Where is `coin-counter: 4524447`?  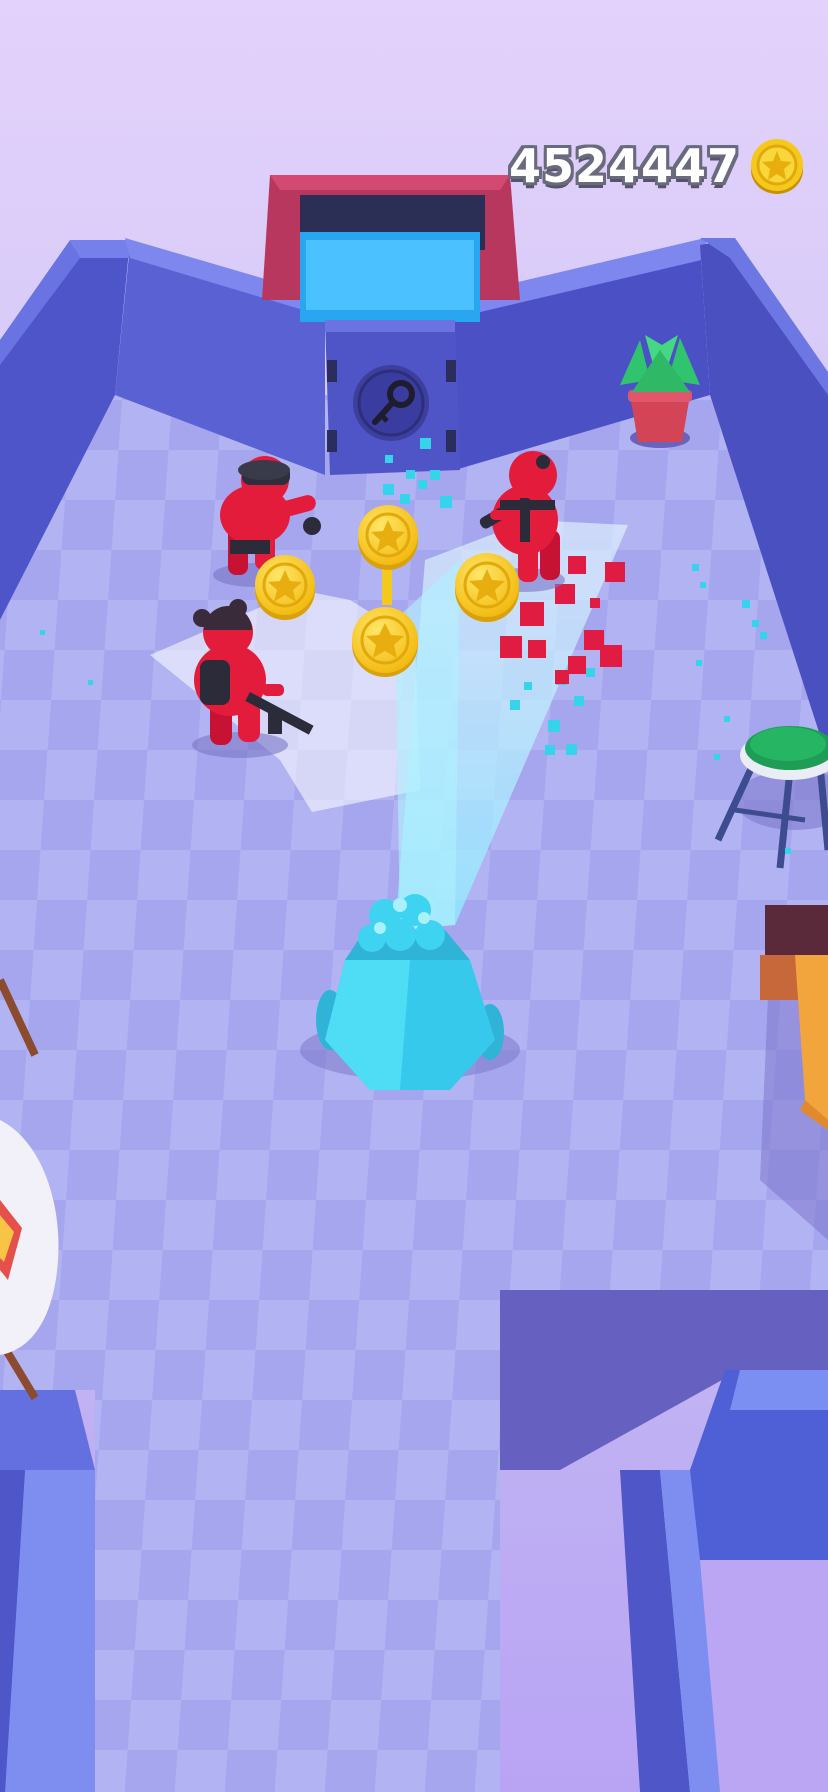 coin-counter: 4524447 is located at coordinates (657, 166).